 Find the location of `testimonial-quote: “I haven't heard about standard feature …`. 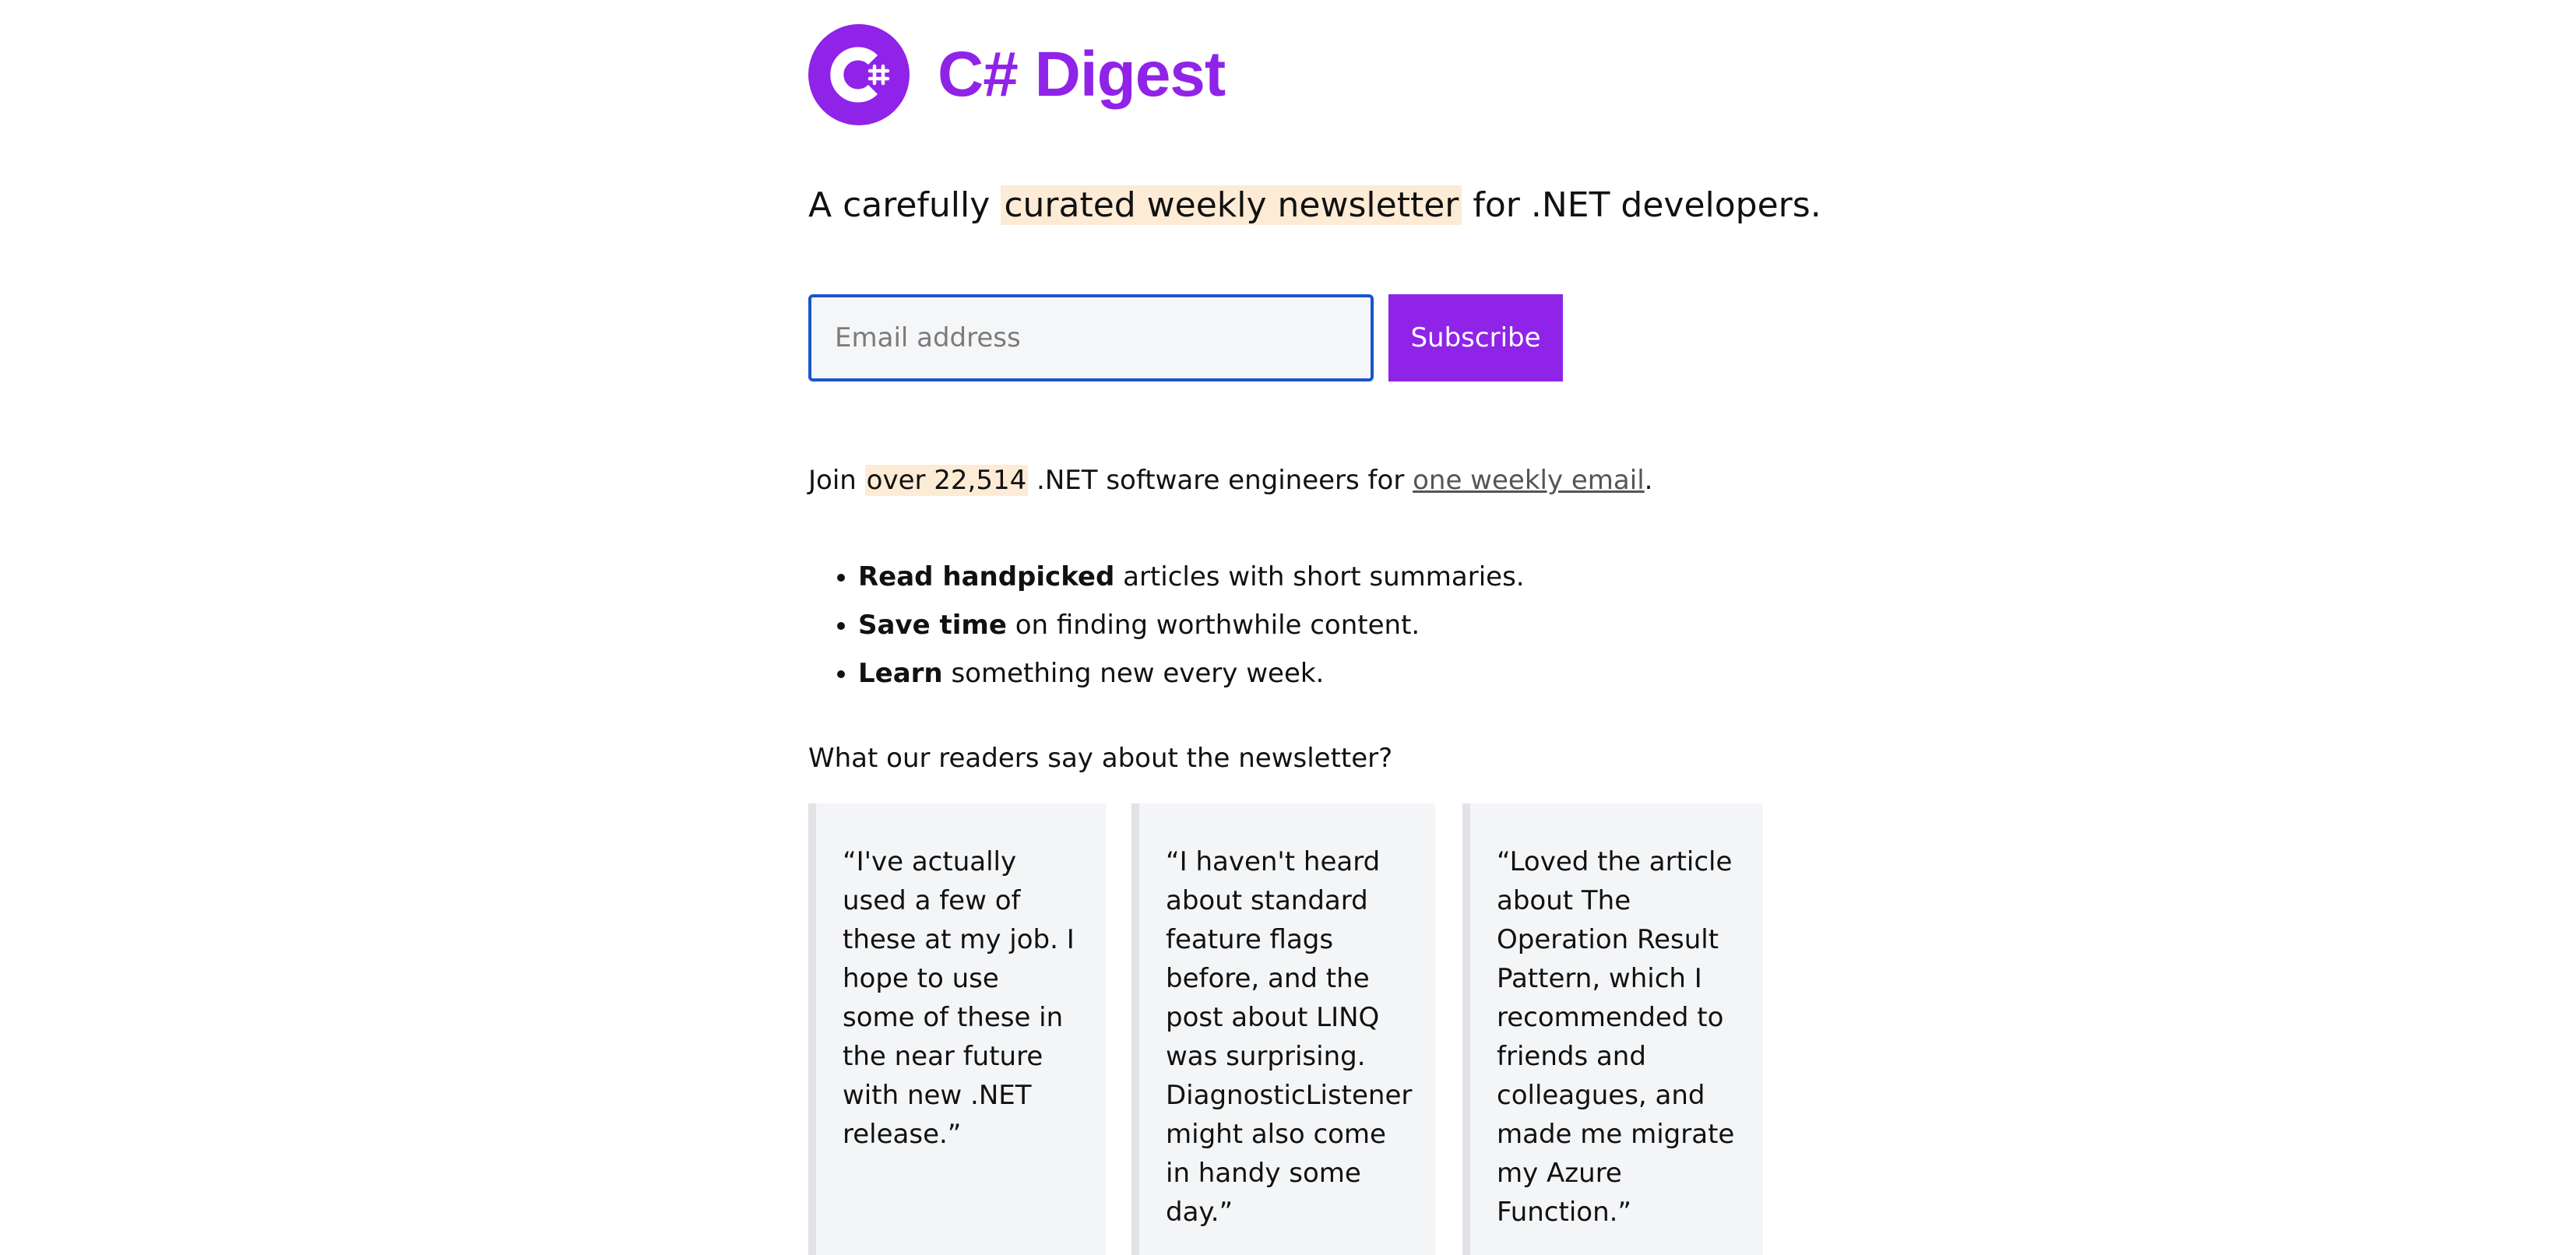

testimonial-quote: “I haven't heard about standard feature … is located at coordinates (1289, 1037).